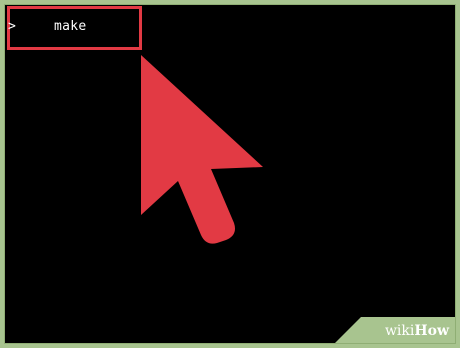 This screenshot has width=460, height=348. I want to click on wikihow-watermark: wikiHow, so click(417, 331).